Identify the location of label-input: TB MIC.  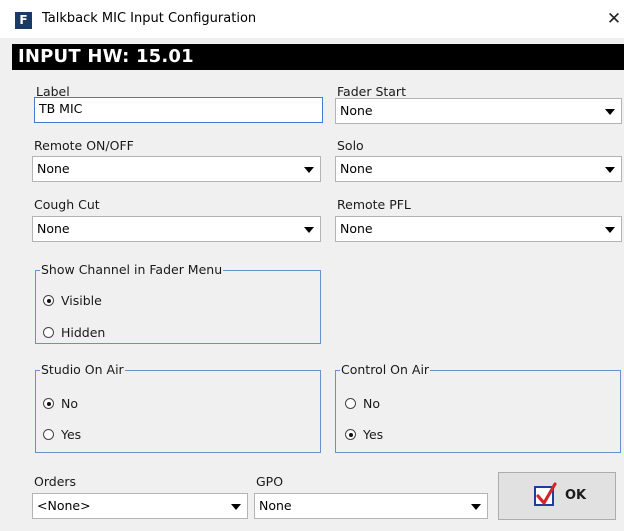
(178, 110).